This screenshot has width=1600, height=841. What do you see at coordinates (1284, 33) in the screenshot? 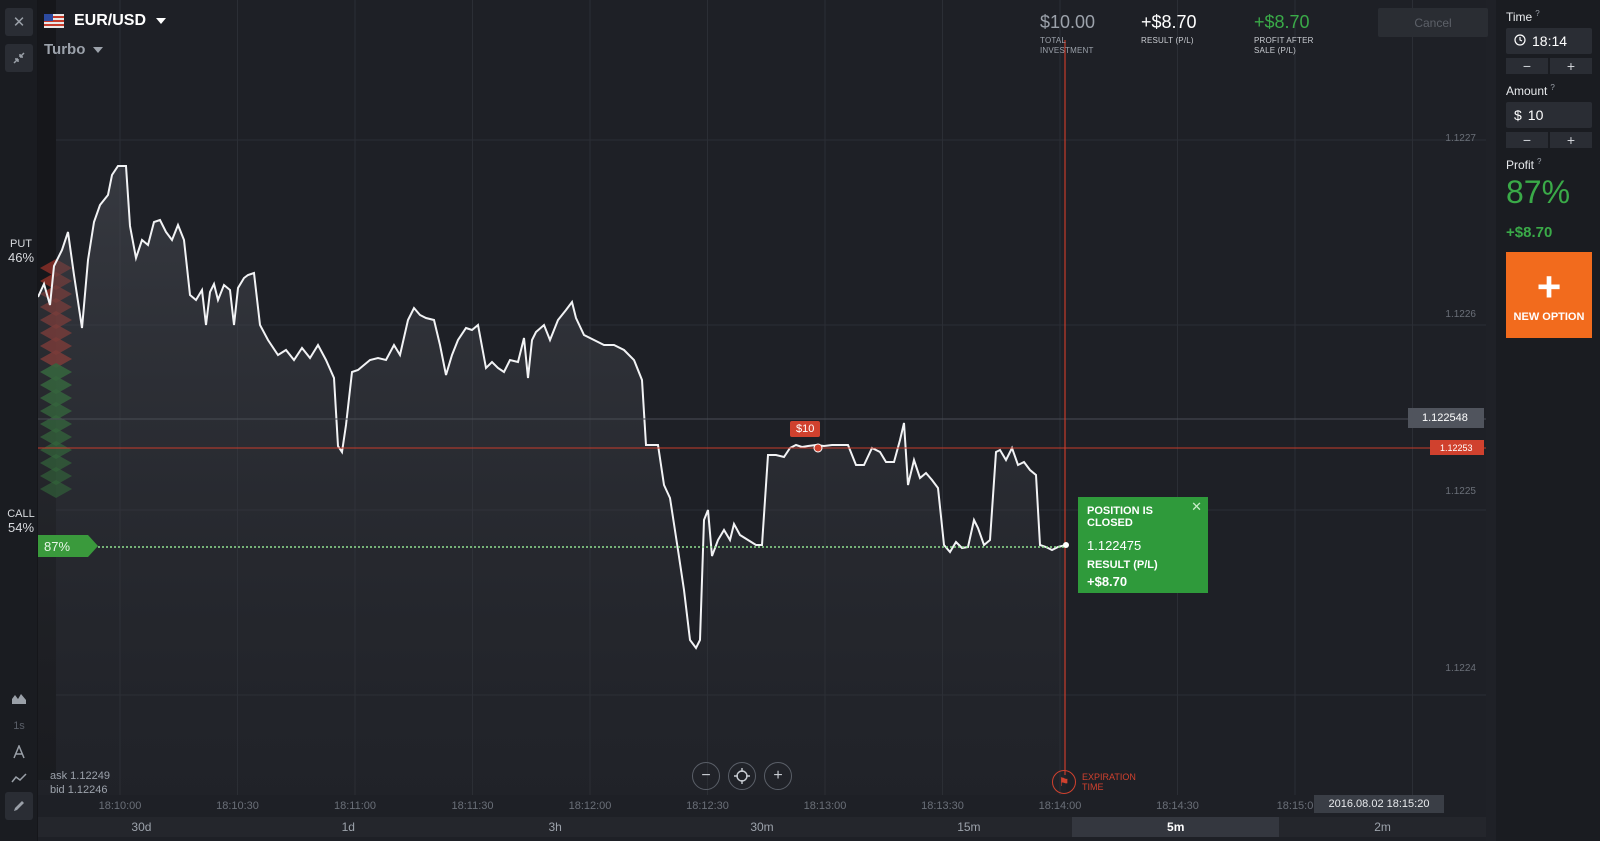
I see `profit-after-sale: +$8.70 PROFIT AFTER SALE (P/L)` at bounding box center [1284, 33].